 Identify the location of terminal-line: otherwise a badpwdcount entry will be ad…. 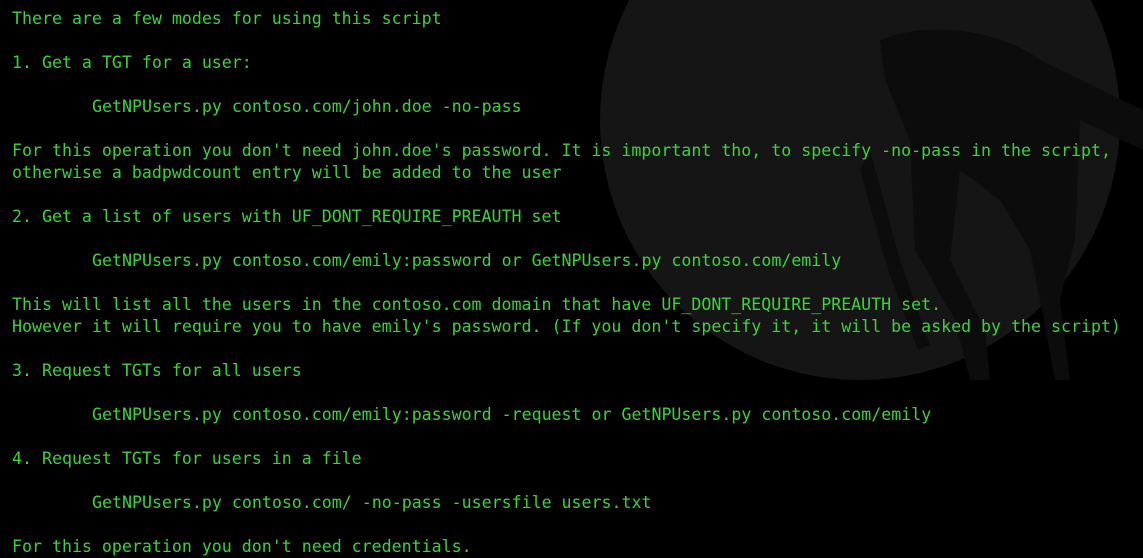
(287, 172).